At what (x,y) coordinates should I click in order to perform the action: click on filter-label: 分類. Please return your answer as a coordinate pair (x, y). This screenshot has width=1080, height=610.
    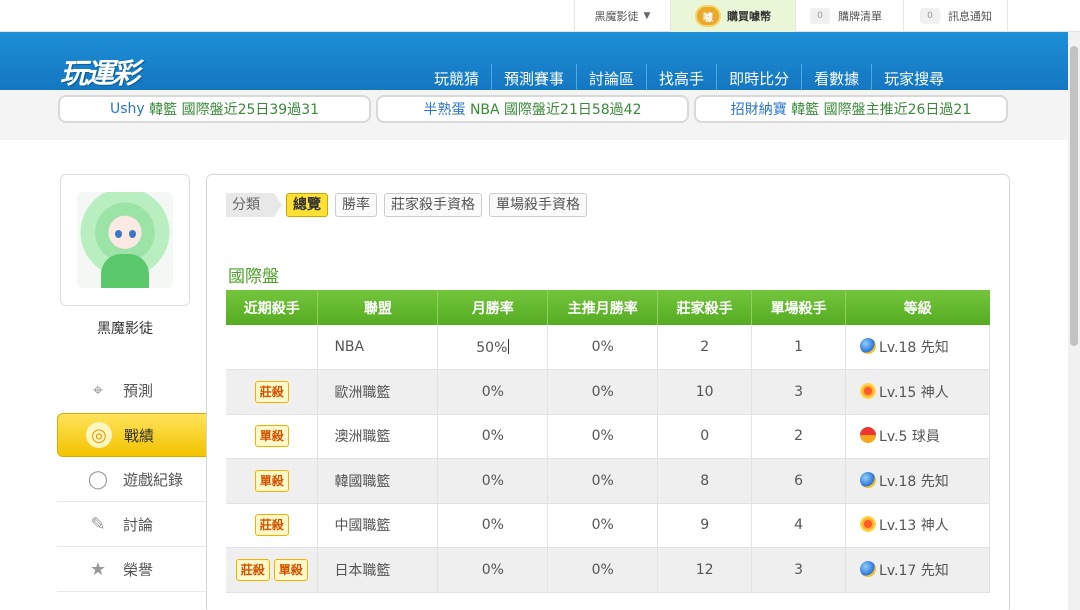
    Looking at the image, I should click on (254, 205).